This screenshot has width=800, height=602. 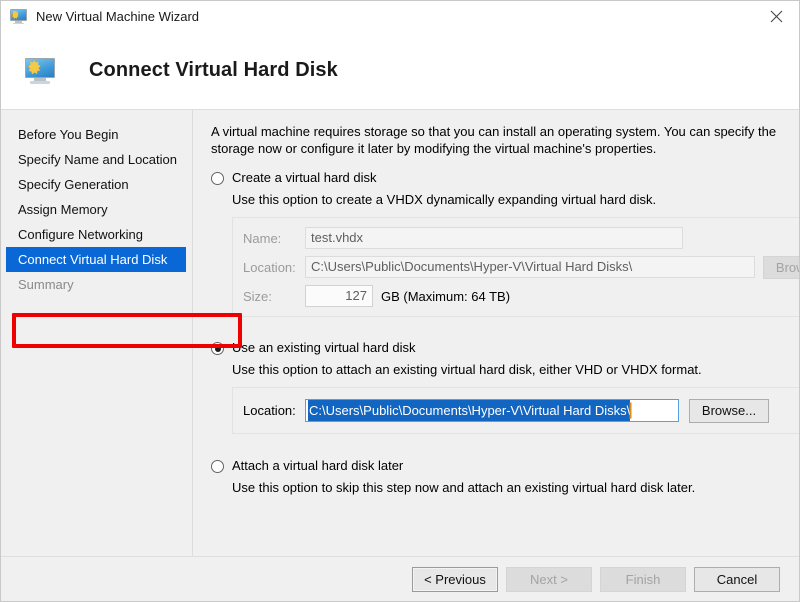 What do you see at coordinates (446, 296) in the screenshot?
I see `size-maximum-text: GB (Maximum: 64 TB)` at bounding box center [446, 296].